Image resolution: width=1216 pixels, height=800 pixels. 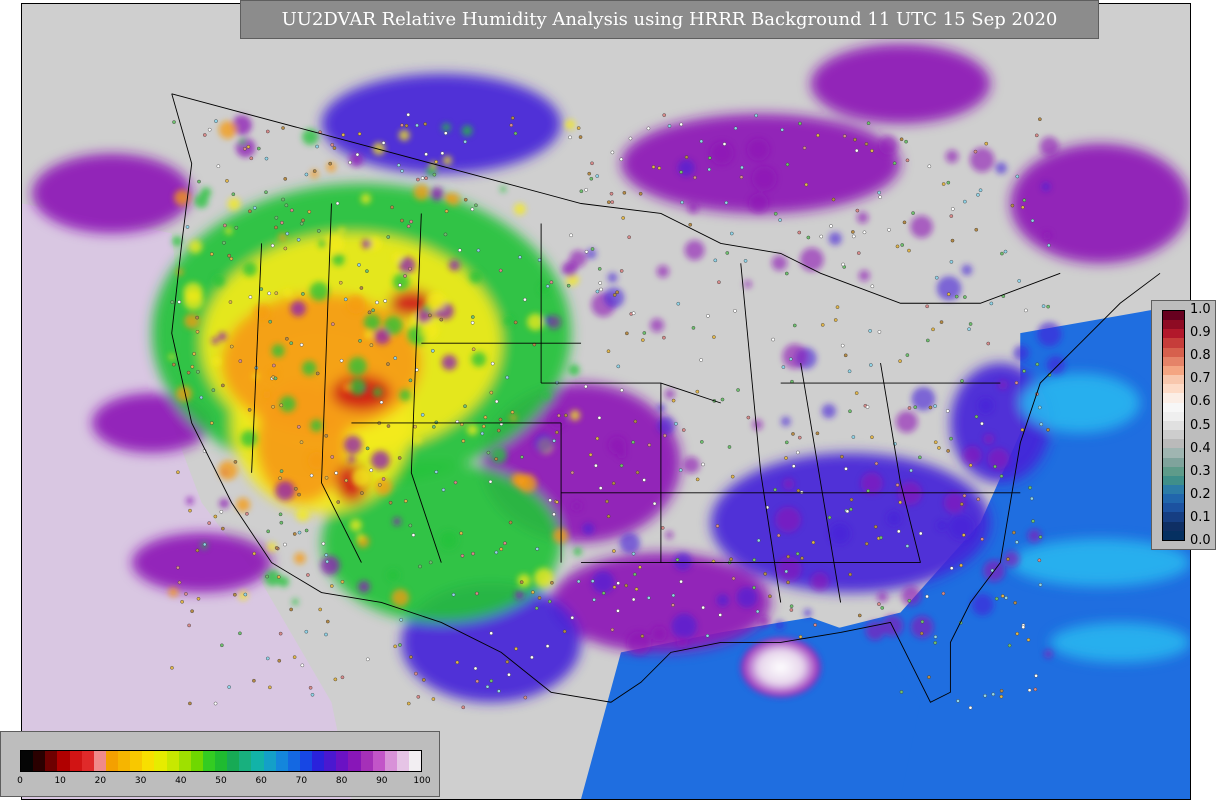 What do you see at coordinates (1200, 425) in the screenshot?
I see `increment-colorbar-tick: 0.5` at bounding box center [1200, 425].